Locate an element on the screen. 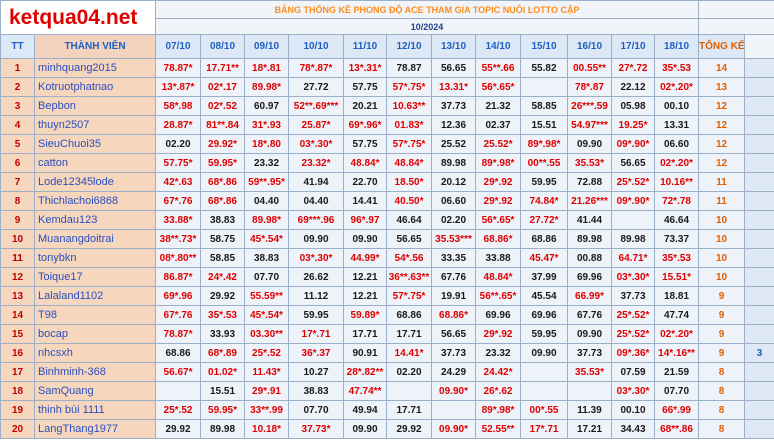 Image resolution: width=774 pixels, height=442 pixels. row-number: 2 is located at coordinates (17, 87).